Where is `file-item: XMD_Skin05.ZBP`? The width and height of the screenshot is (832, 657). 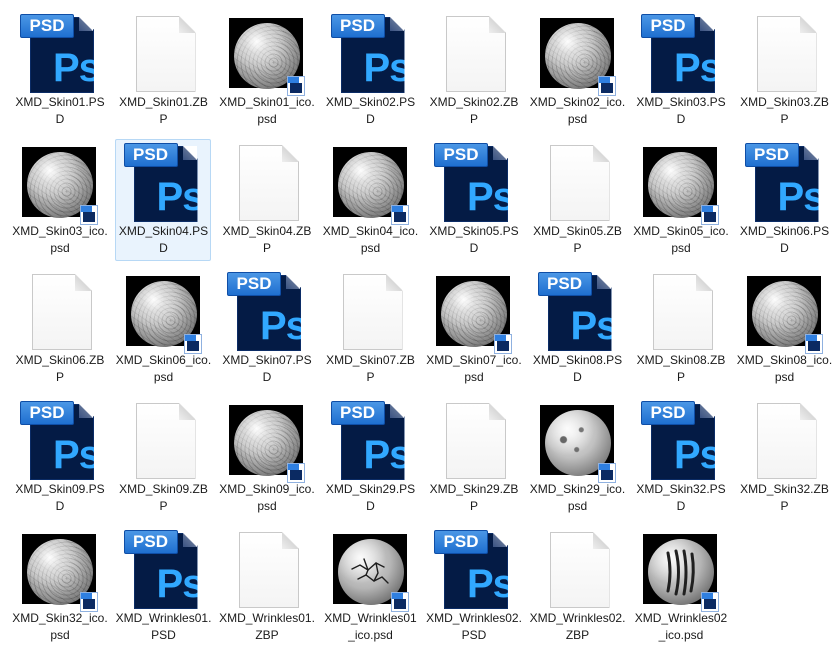
file-item: XMD_Skin05.ZBP is located at coordinates (577, 200).